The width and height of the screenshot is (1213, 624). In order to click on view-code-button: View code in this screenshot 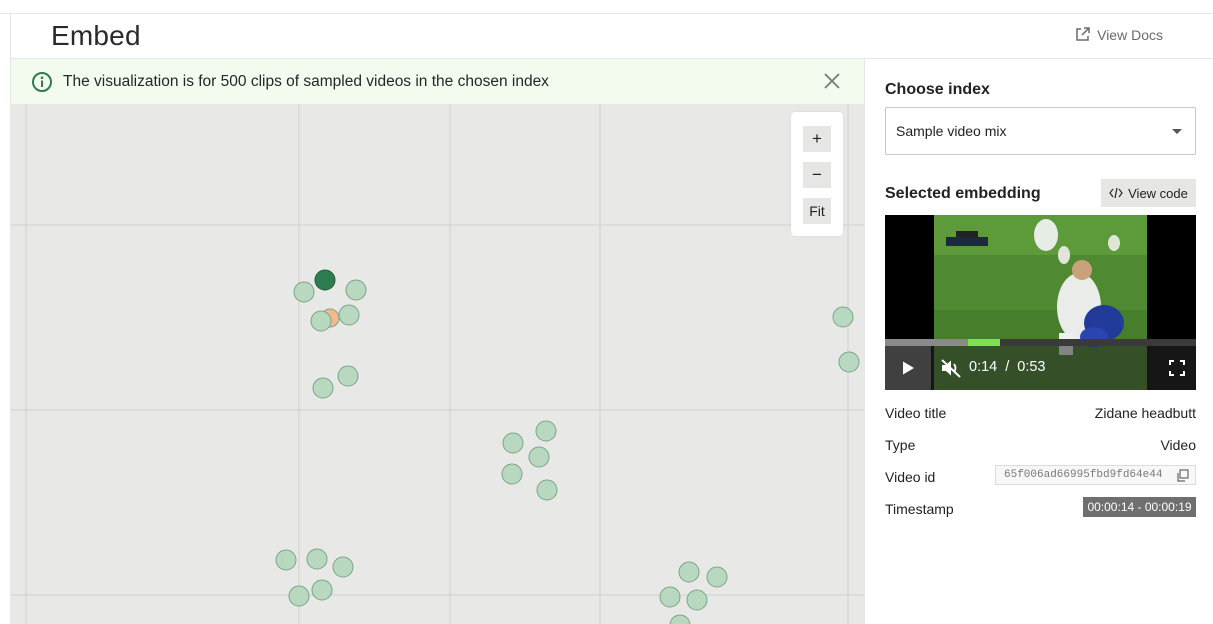, I will do `click(1148, 193)`.